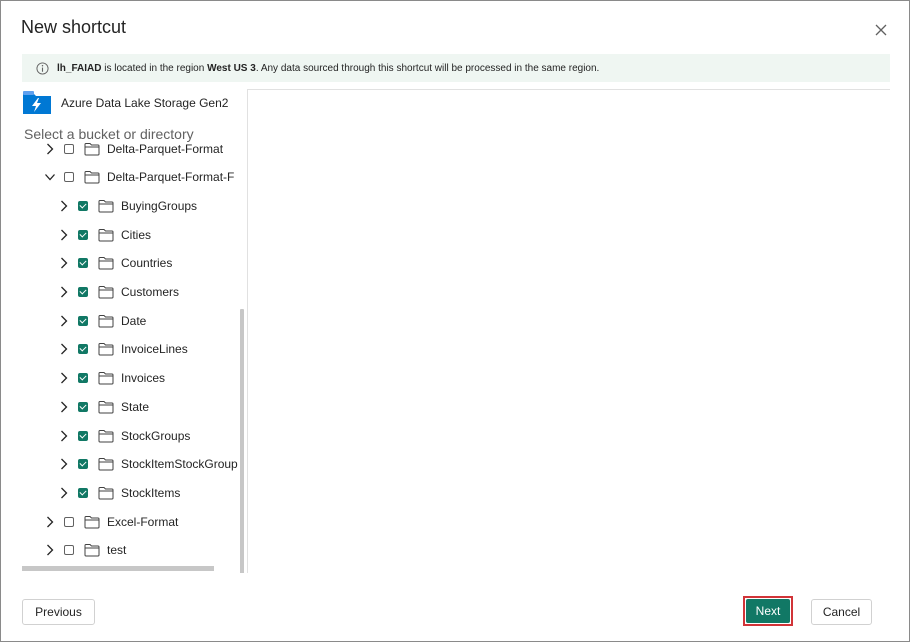 This screenshot has width=910, height=642. Describe the element at coordinates (74, 27) in the screenshot. I see `dialog-title: New shortcut` at that location.